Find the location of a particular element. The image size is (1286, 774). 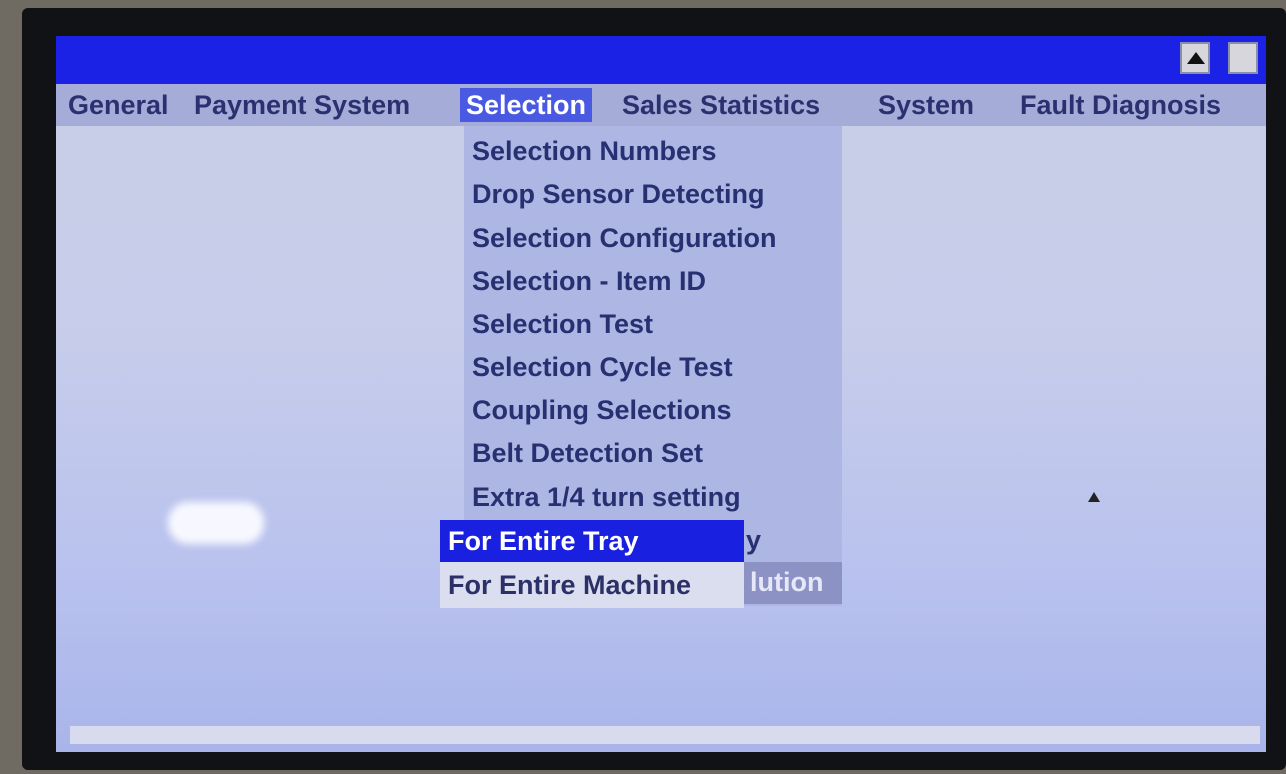

up-triangle-icon is located at coordinates (1196, 58).